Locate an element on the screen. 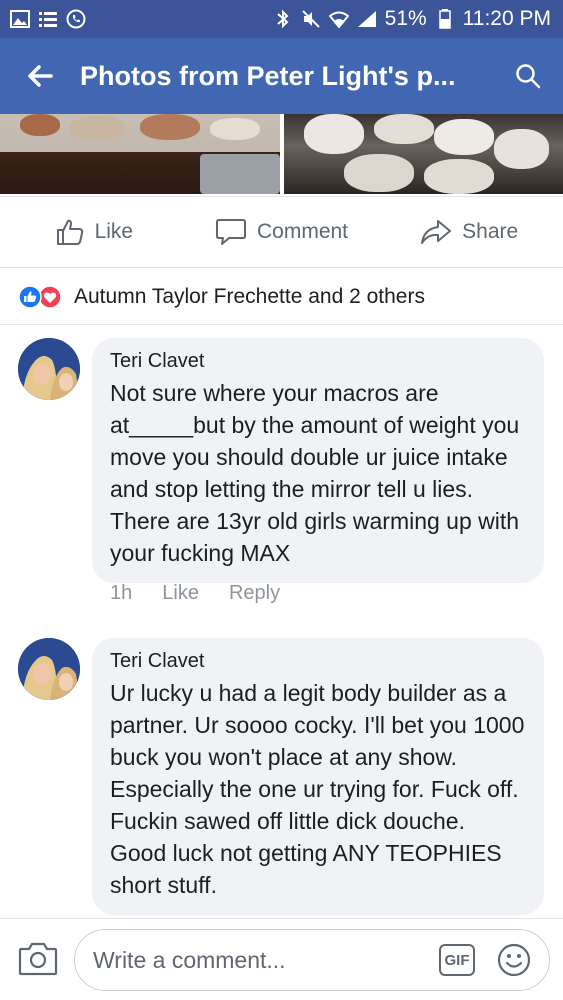 The image size is (563, 1000). comment-input-wrapper: GIF is located at coordinates (312, 960).